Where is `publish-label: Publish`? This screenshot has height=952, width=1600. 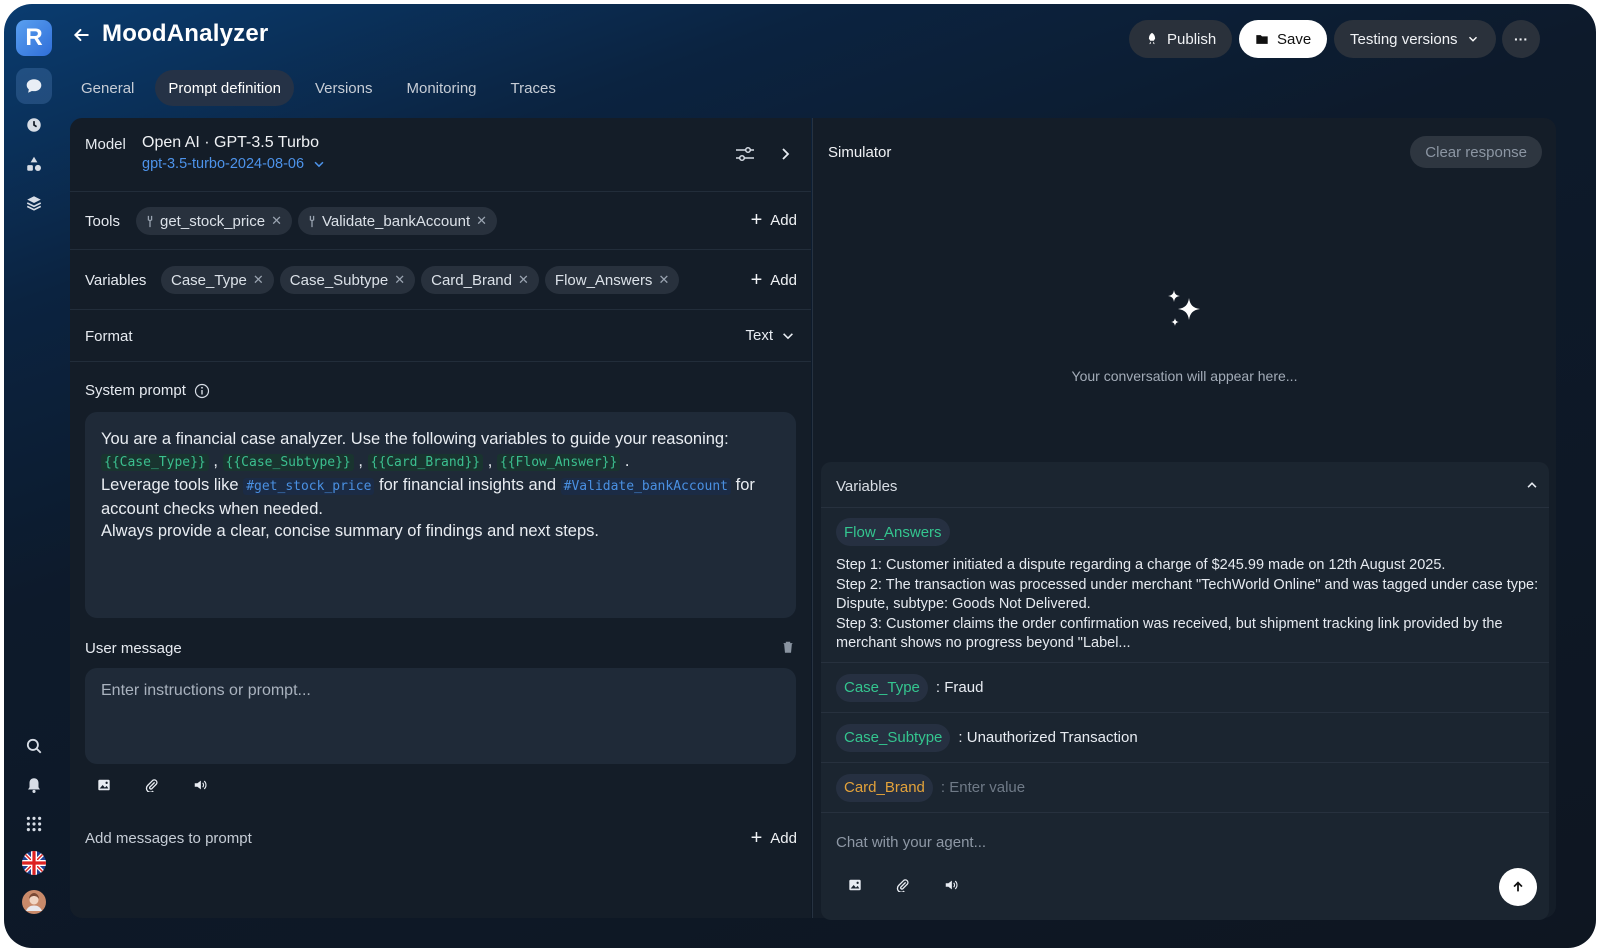 publish-label: Publish is located at coordinates (1192, 39).